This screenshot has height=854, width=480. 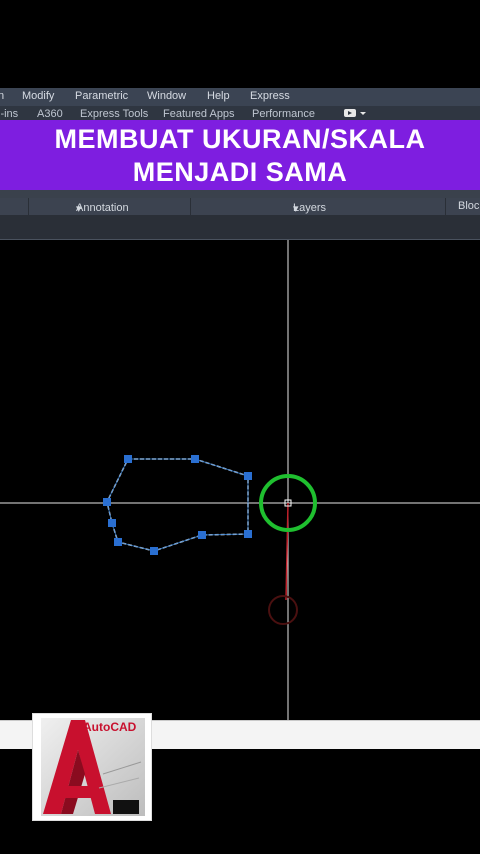 I want to click on menu-item-window: Window, so click(x=166, y=96).